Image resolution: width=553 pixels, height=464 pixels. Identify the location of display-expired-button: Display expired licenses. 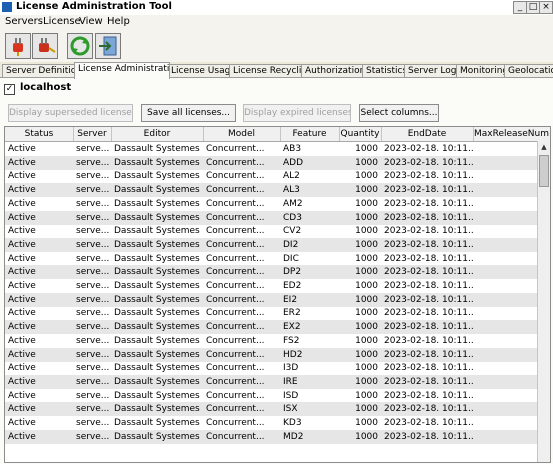
(297, 113).